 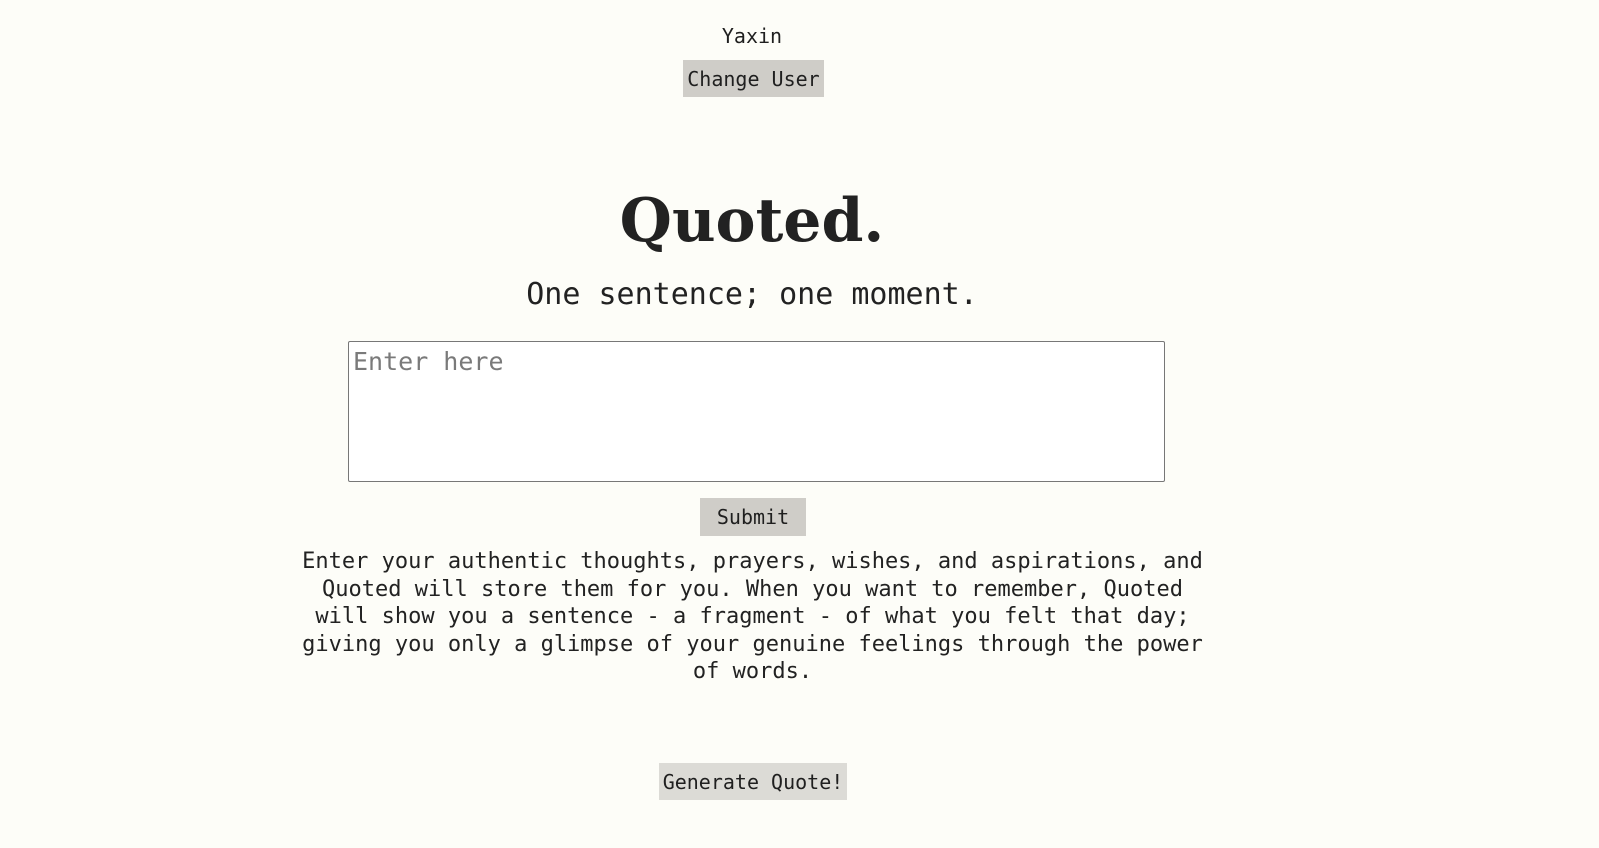 I want to click on submit-button: Submit, so click(x=753, y=517).